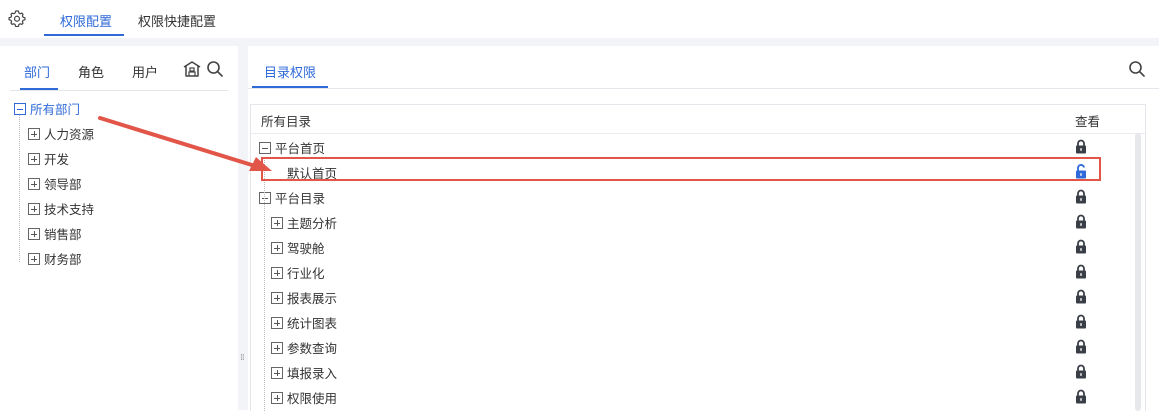  What do you see at coordinates (579, 42) in the screenshot?
I see `header-gap` at bounding box center [579, 42].